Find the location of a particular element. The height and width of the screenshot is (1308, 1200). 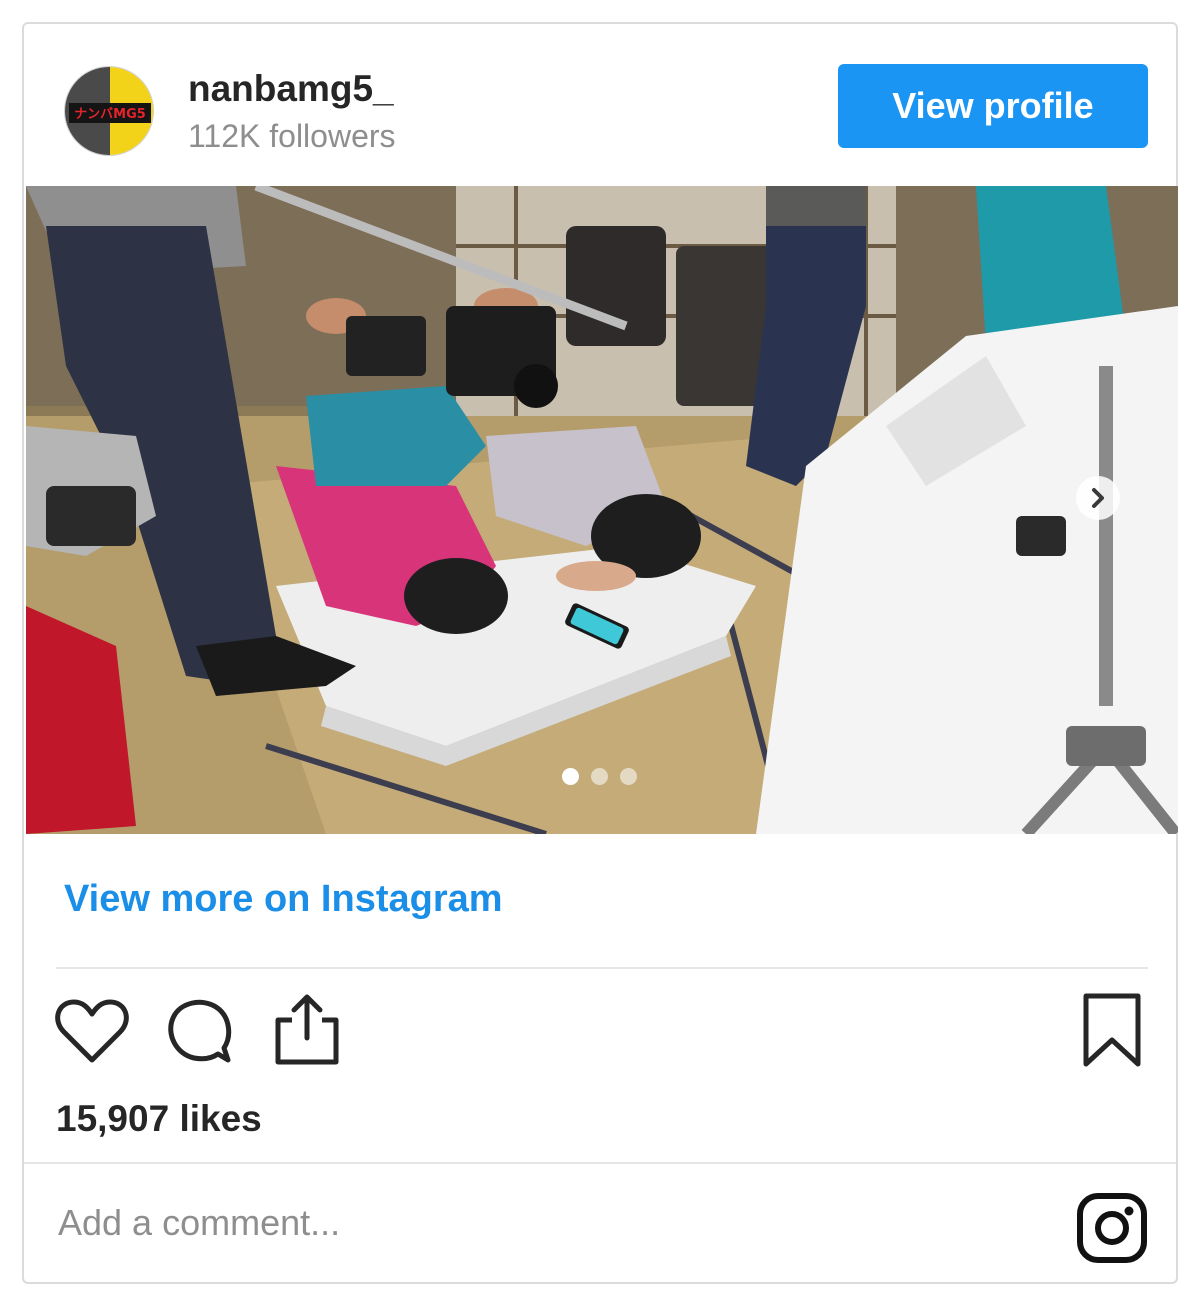

comment-icon is located at coordinates (200, 1035).